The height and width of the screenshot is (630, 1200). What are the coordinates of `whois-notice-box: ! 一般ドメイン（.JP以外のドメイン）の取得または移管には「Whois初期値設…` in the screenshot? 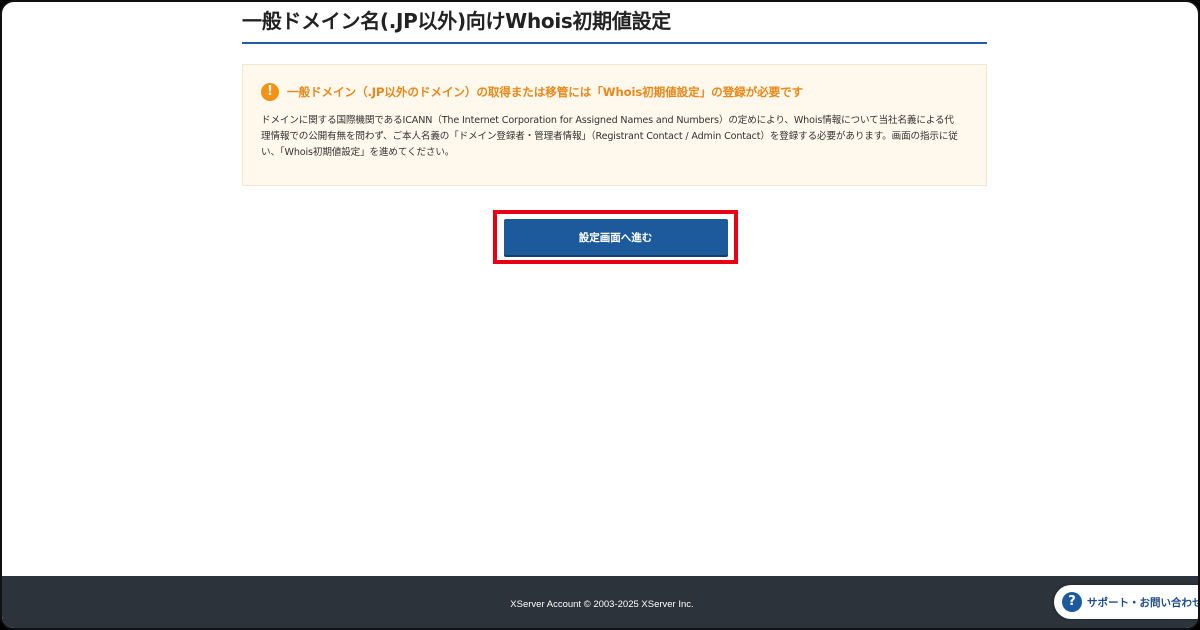 It's located at (614, 125).